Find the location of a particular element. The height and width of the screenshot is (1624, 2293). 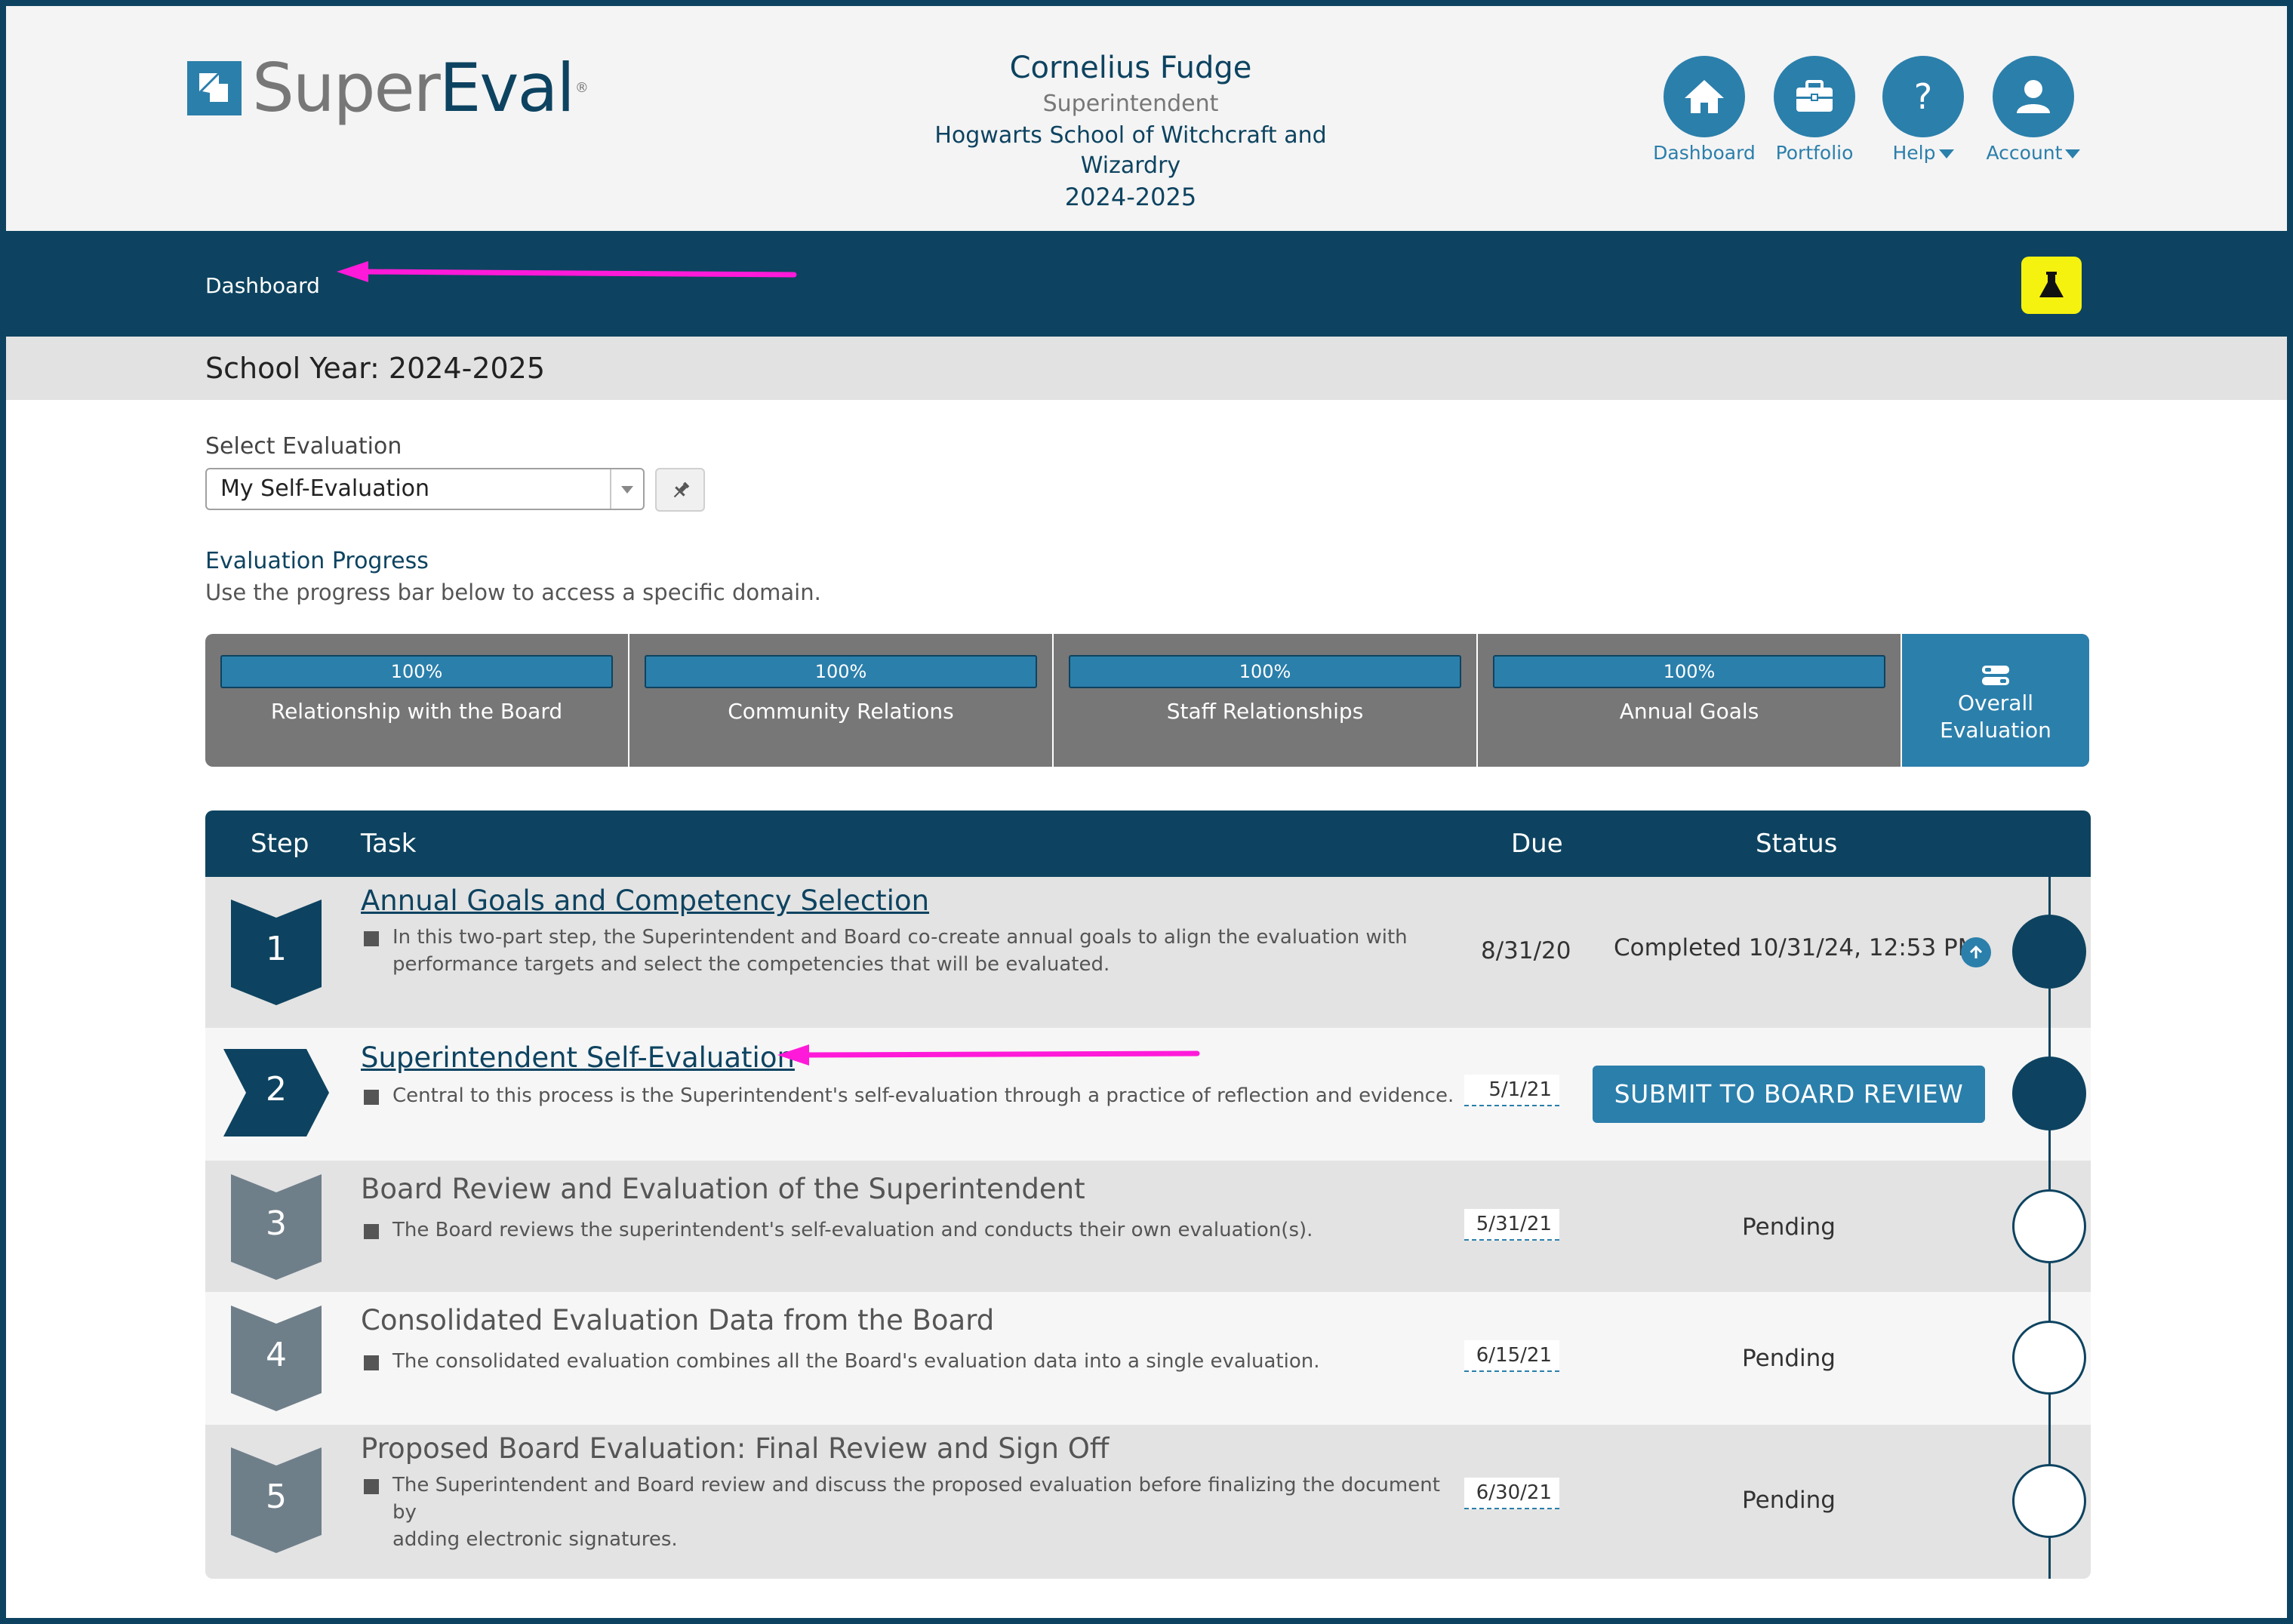

domain-relationship-board: 100% Relationship with the Board is located at coordinates (417, 700).